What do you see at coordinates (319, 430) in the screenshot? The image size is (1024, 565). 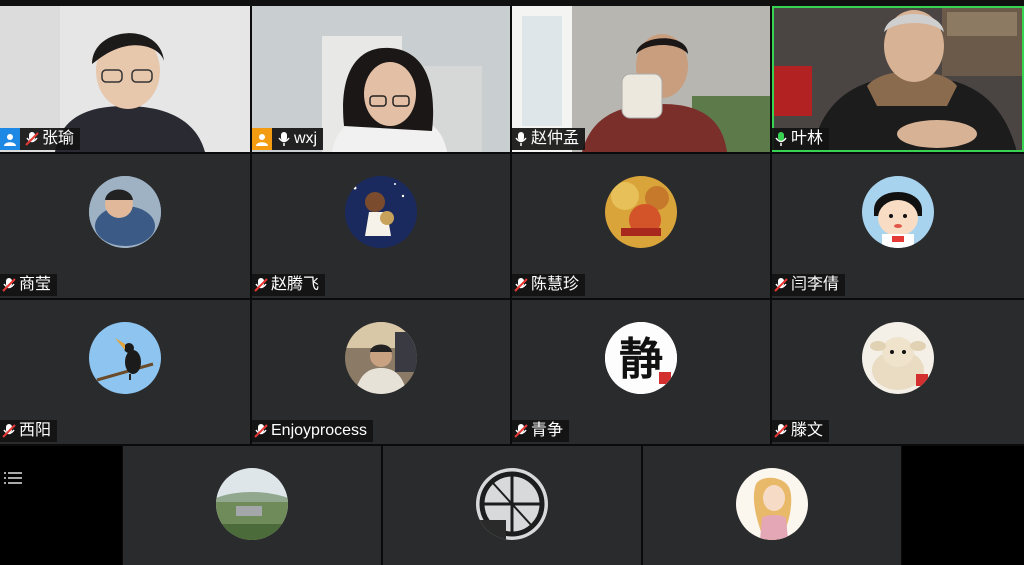 I see `participant-name: Enjoyprocess` at bounding box center [319, 430].